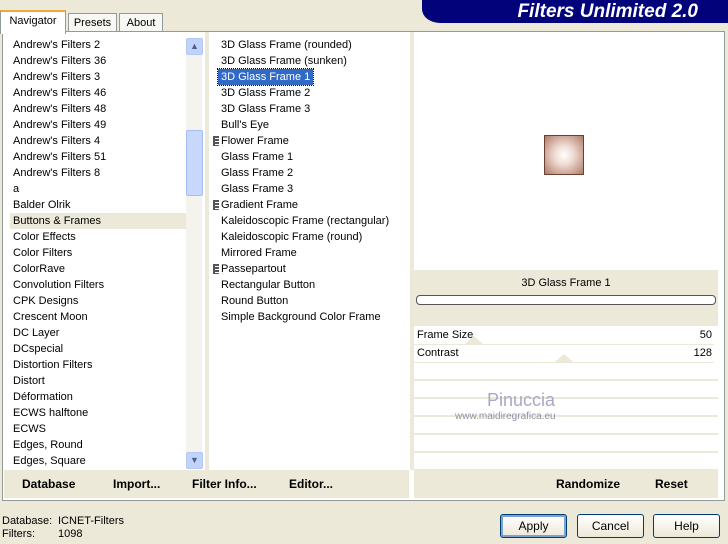 The image size is (728, 544). I want to click on category-item: Distort, so click(98, 381).